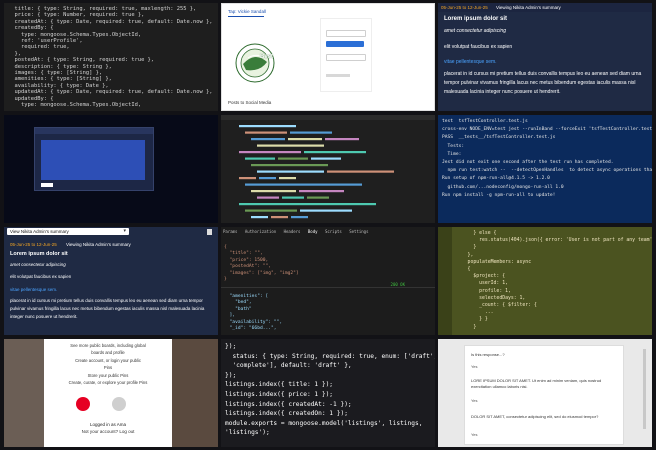 This screenshot has width=656, height=450. I want to click on side-scrollbar, so click(644, 389).